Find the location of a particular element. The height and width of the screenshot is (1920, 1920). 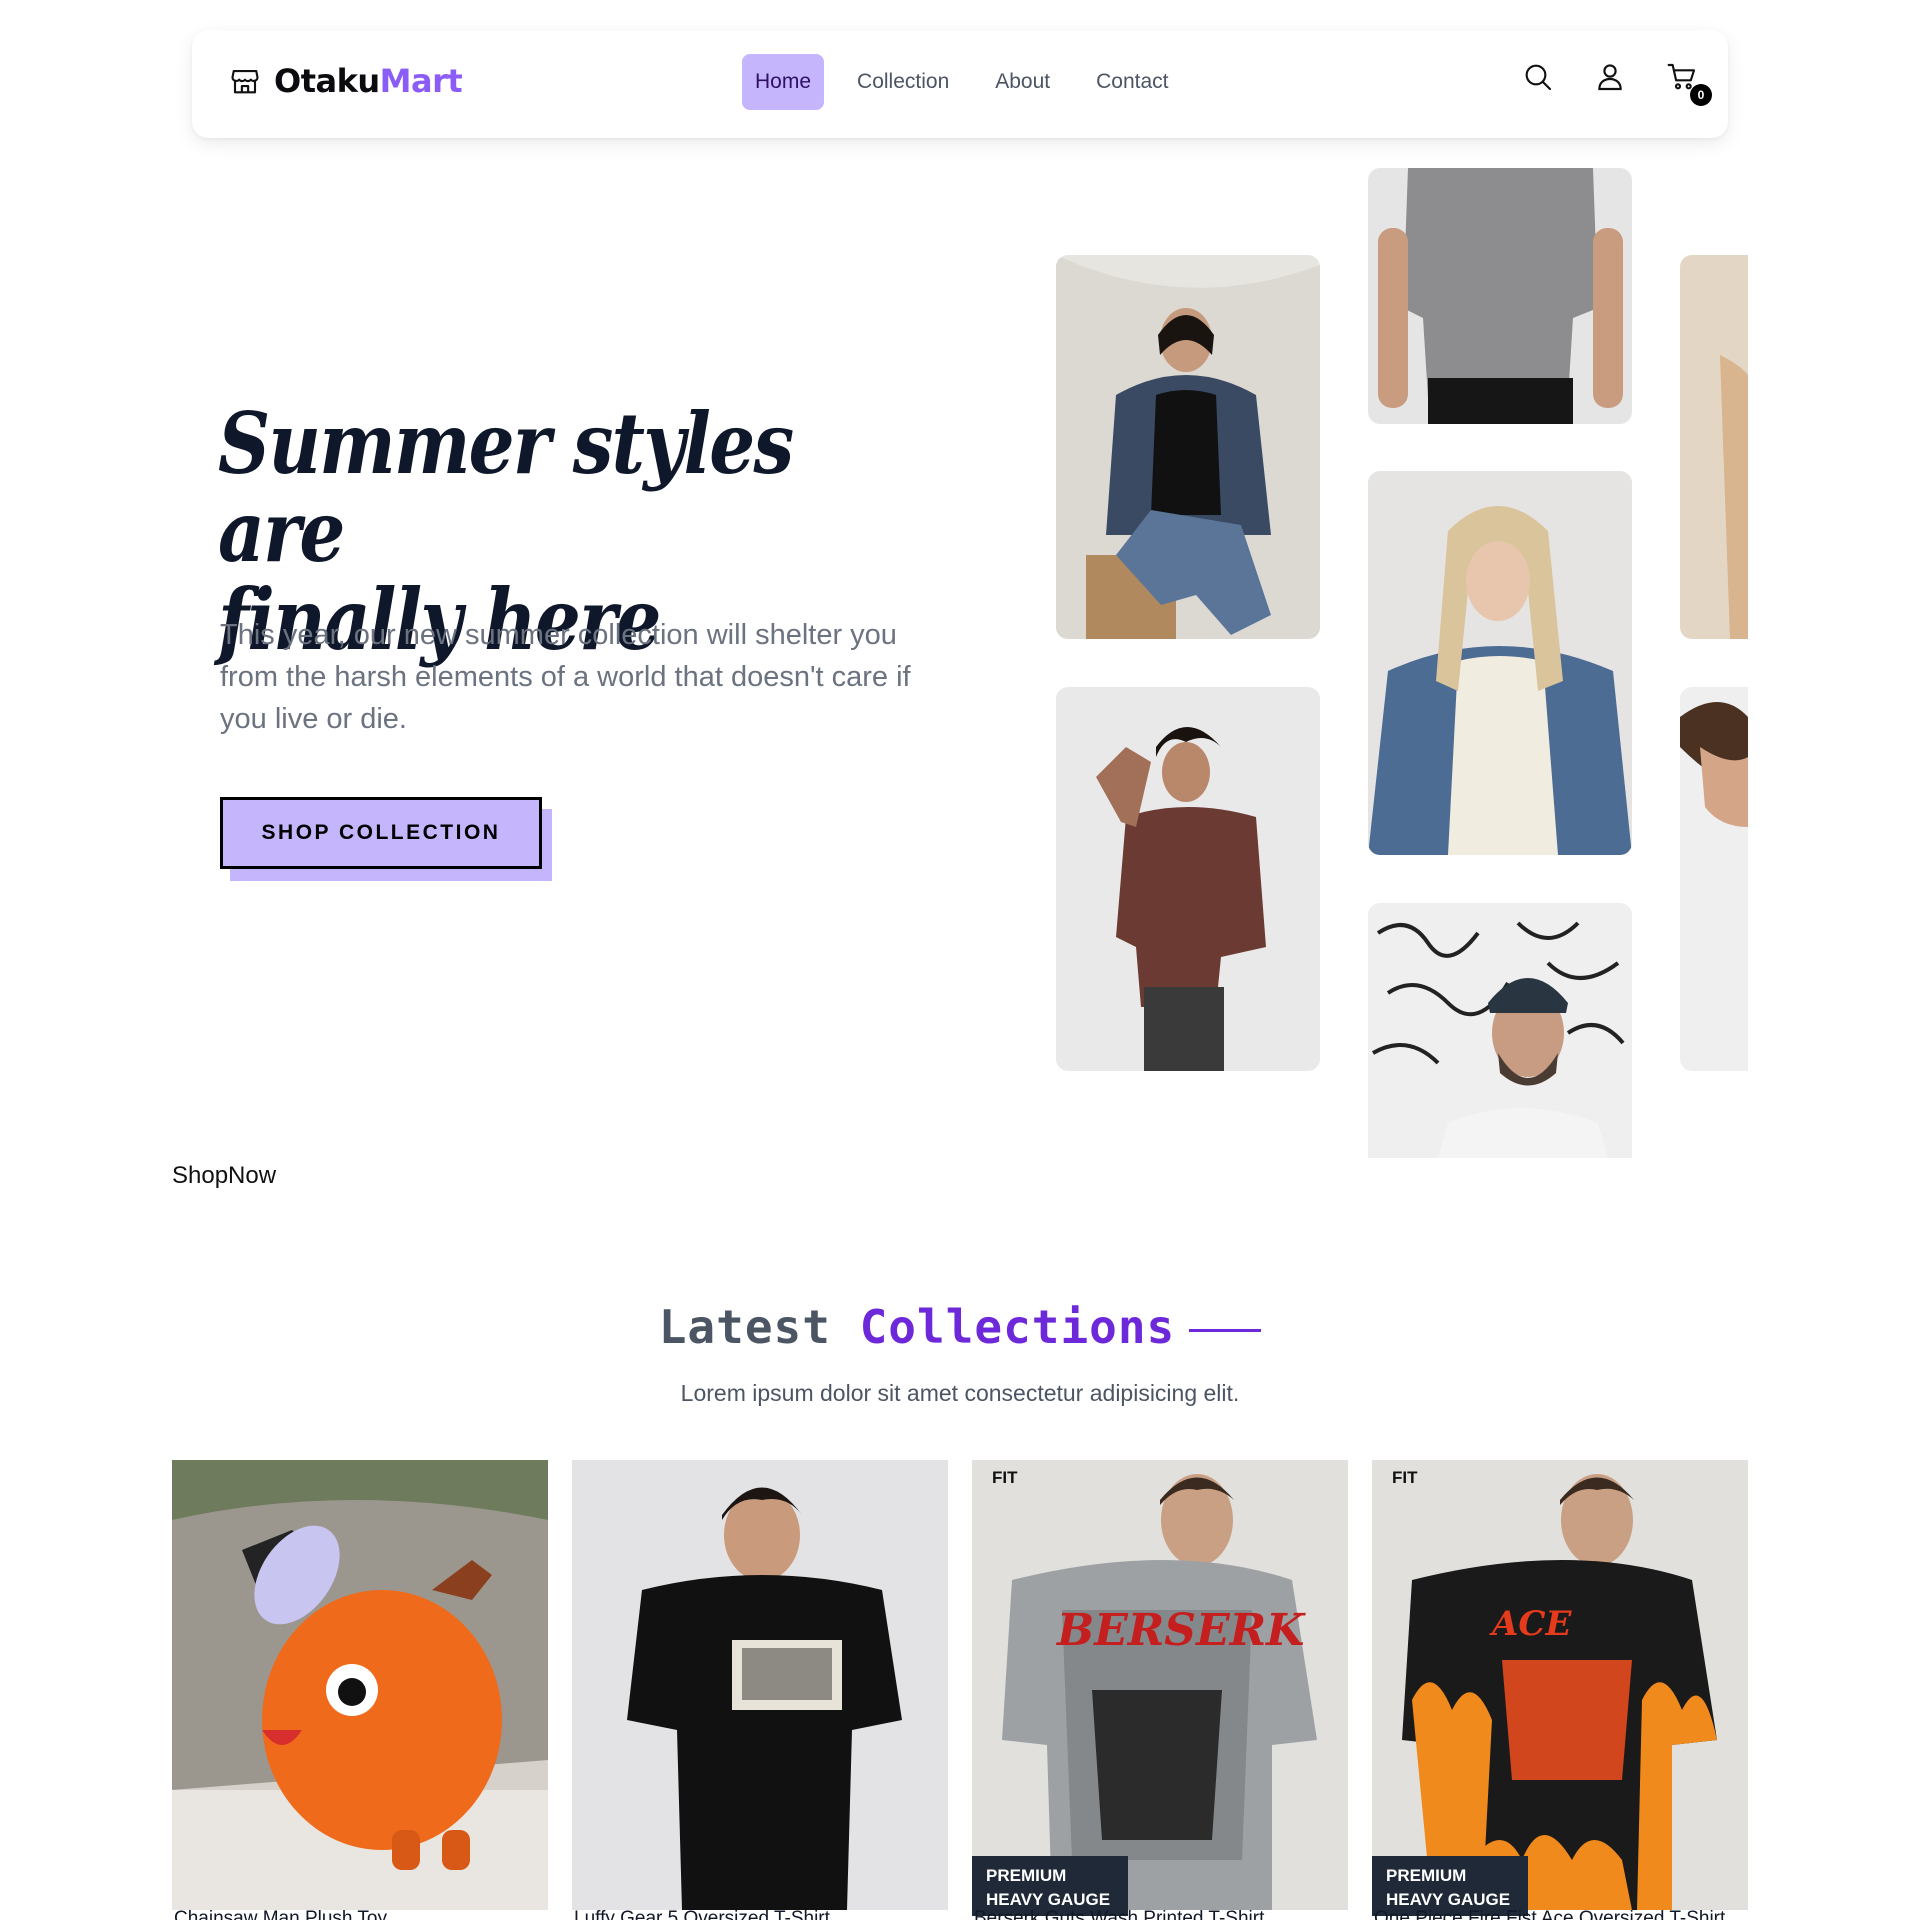

brand-name: OtakuMart is located at coordinates (368, 81).